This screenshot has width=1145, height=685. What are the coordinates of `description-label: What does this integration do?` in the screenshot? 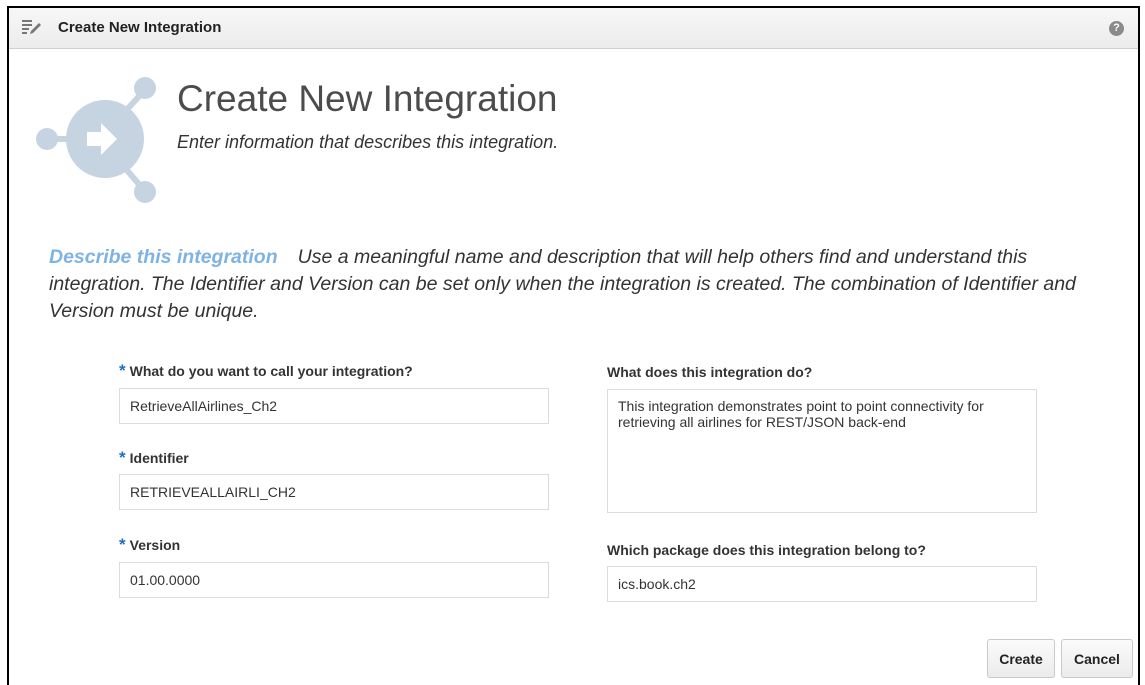 It's located at (710, 372).